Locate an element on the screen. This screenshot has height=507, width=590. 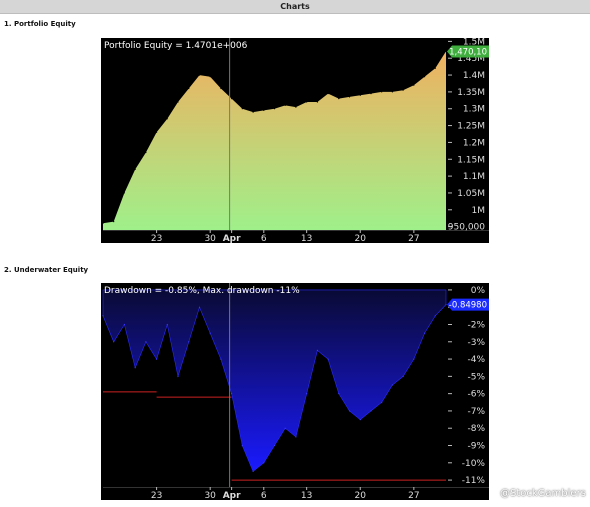
section-label-portfolio-equity: 1. Portfolio Equity is located at coordinates (40, 24).